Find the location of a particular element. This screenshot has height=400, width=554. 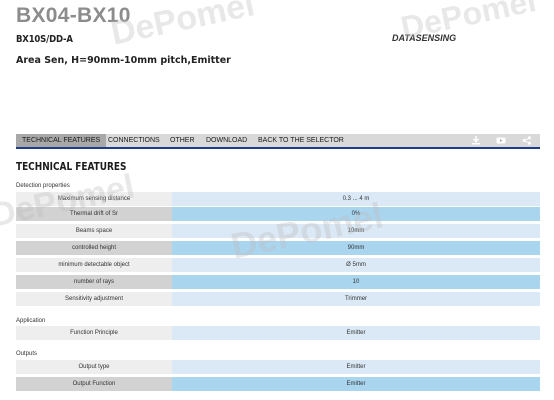

product-subtitle: Area Sen, H=90mm-10mm pitch,Emitter is located at coordinates (123, 60).